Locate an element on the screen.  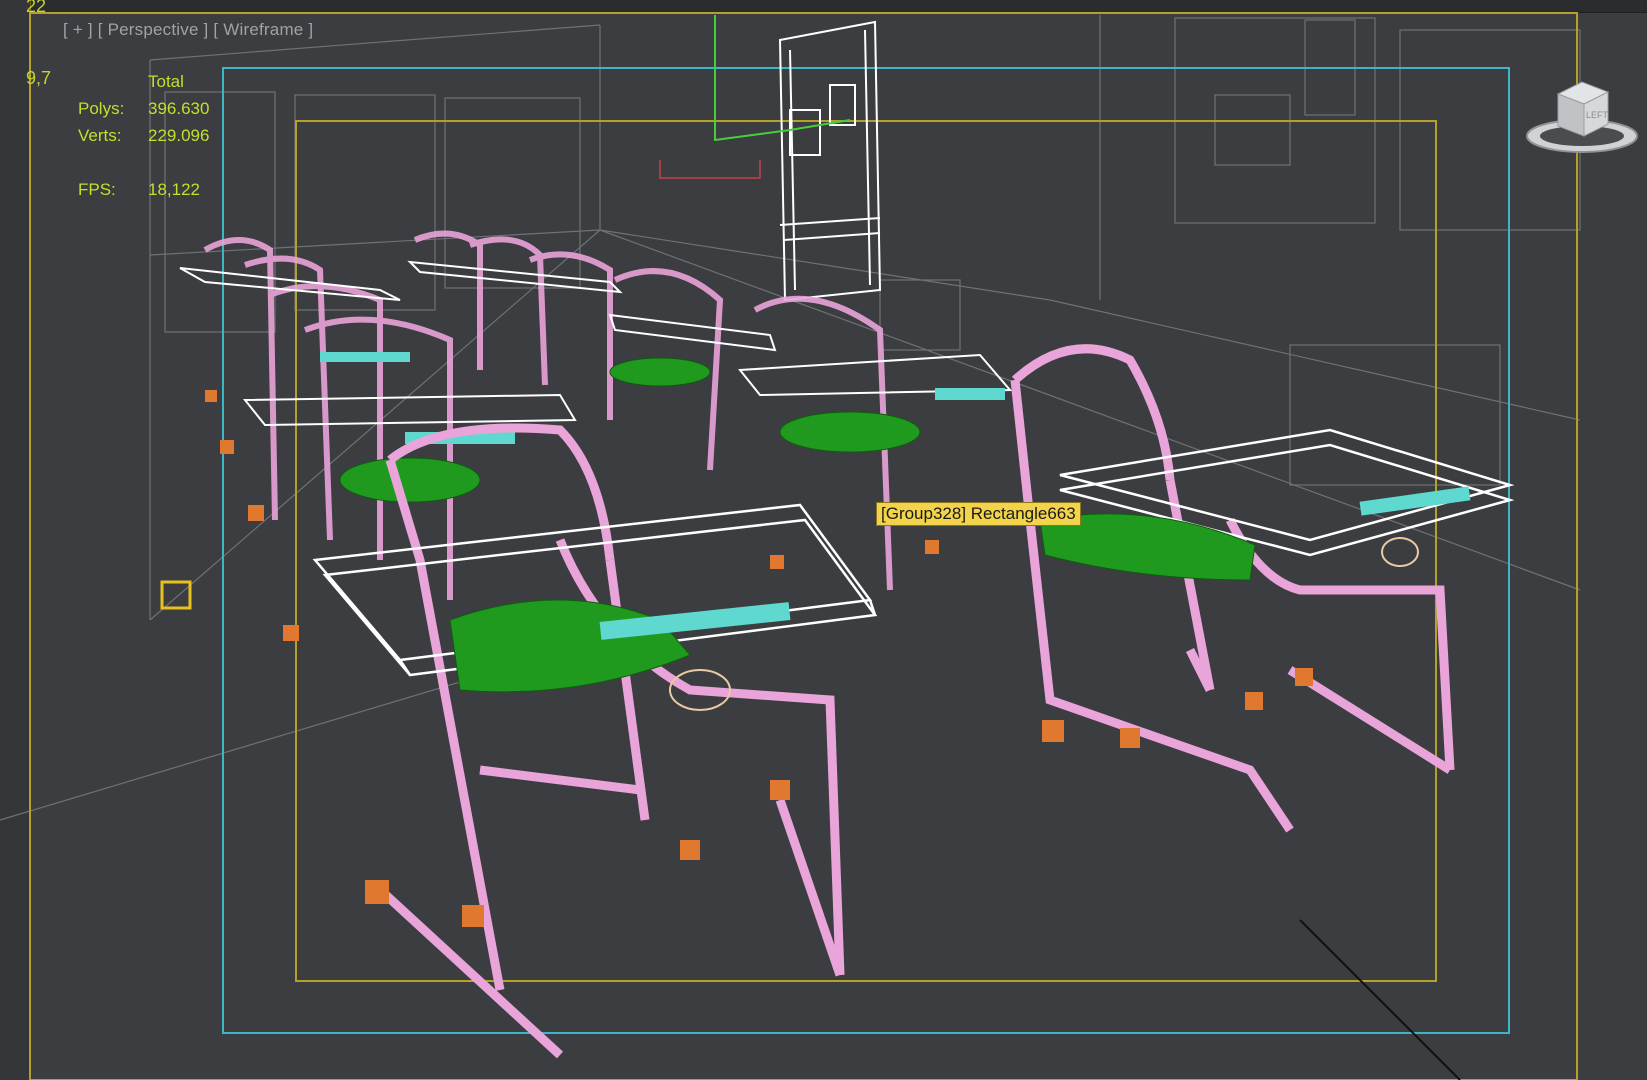
stats-fps-value: 18,122 is located at coordinates (174, 189).